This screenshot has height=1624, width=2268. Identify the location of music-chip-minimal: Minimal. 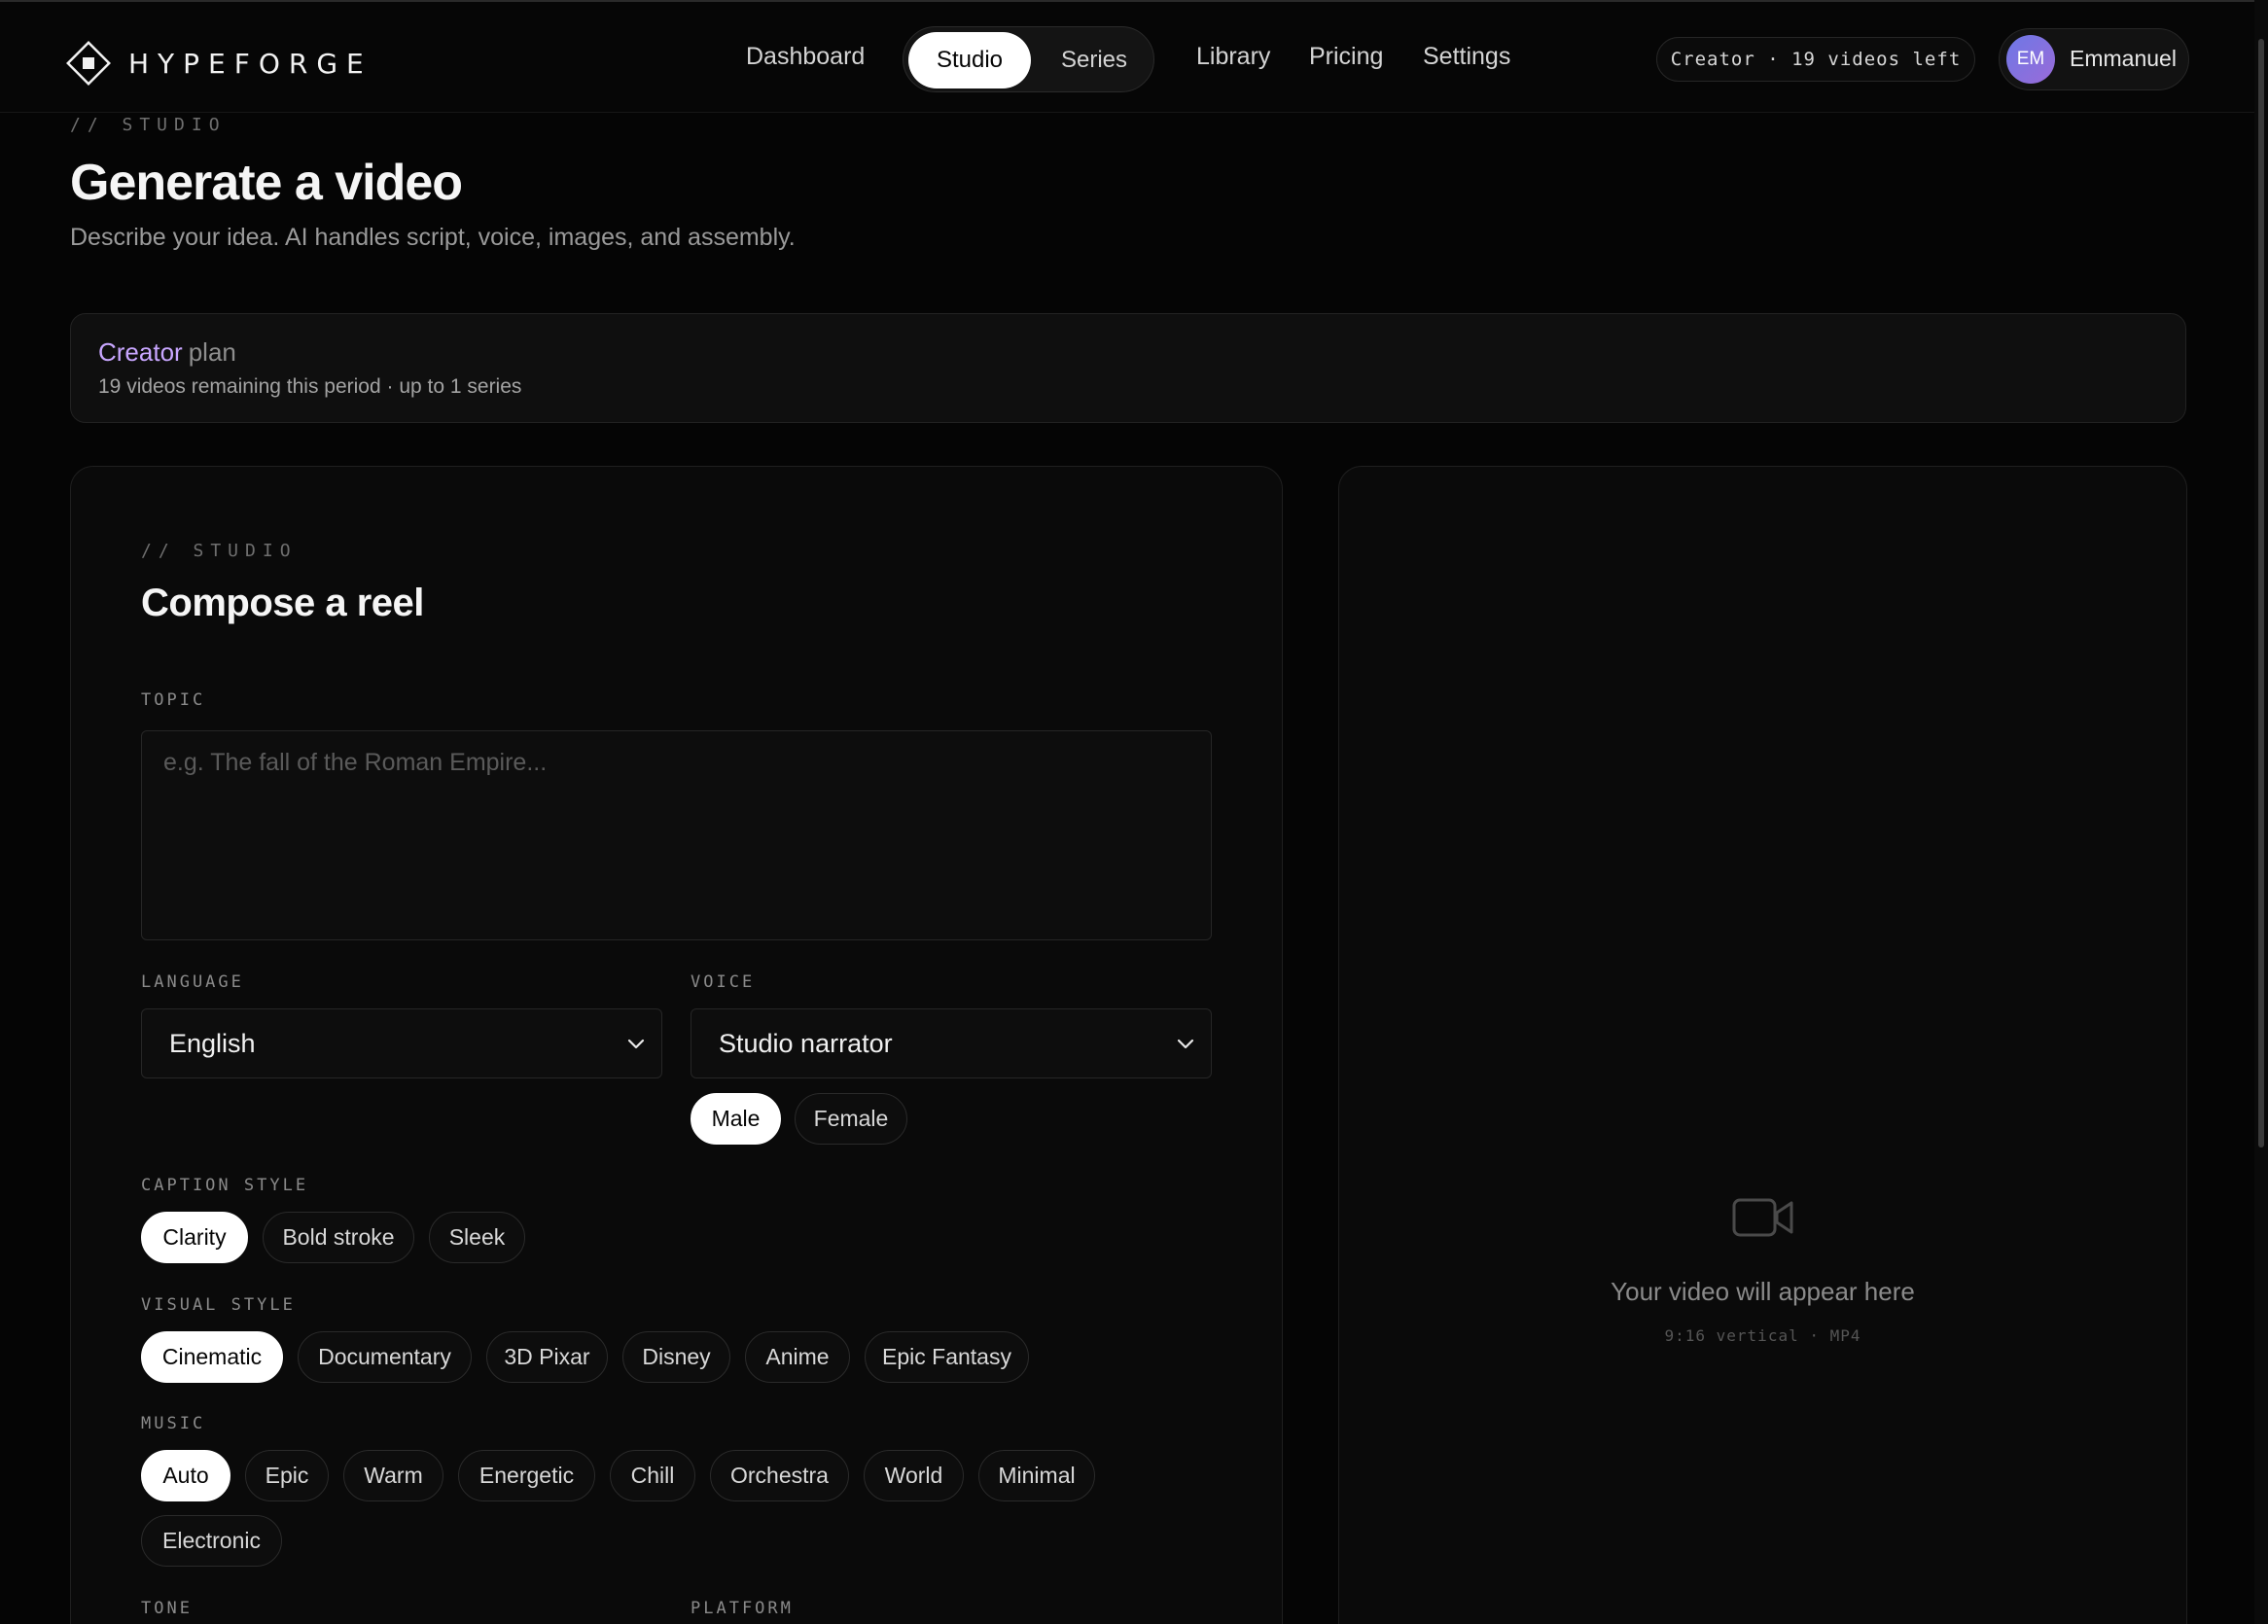
(1036, 1475).